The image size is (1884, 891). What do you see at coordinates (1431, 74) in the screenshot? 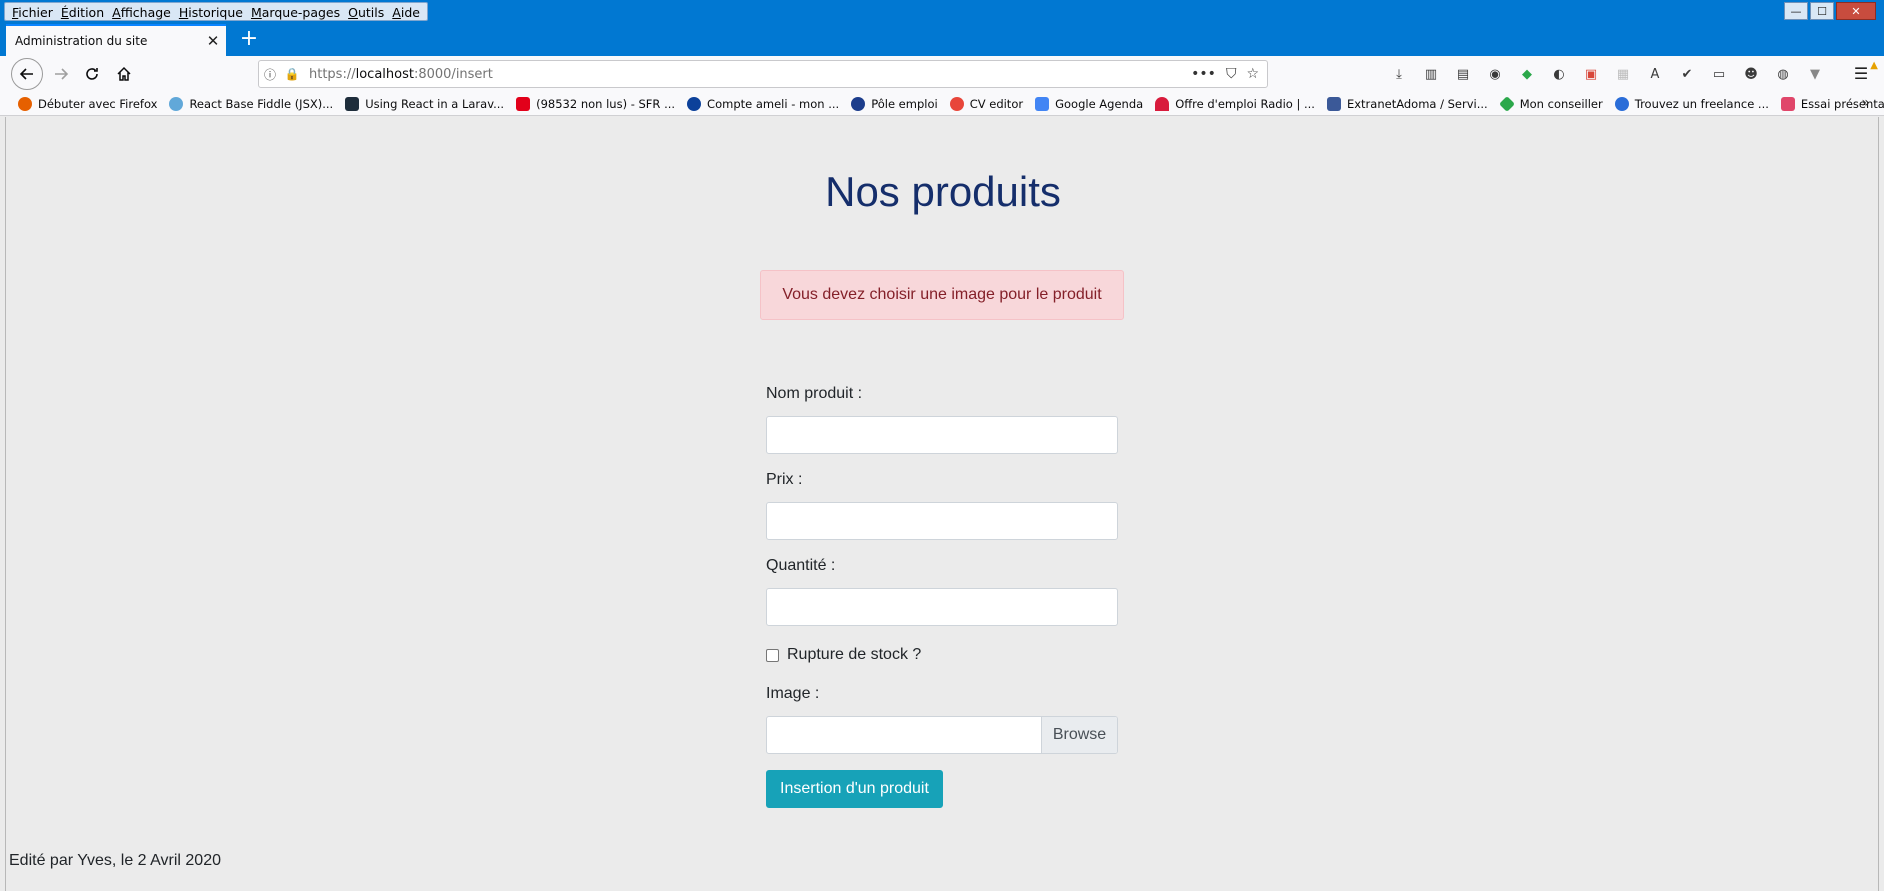
I see `library-icon: ▥` at bounding box center [1431, 74].